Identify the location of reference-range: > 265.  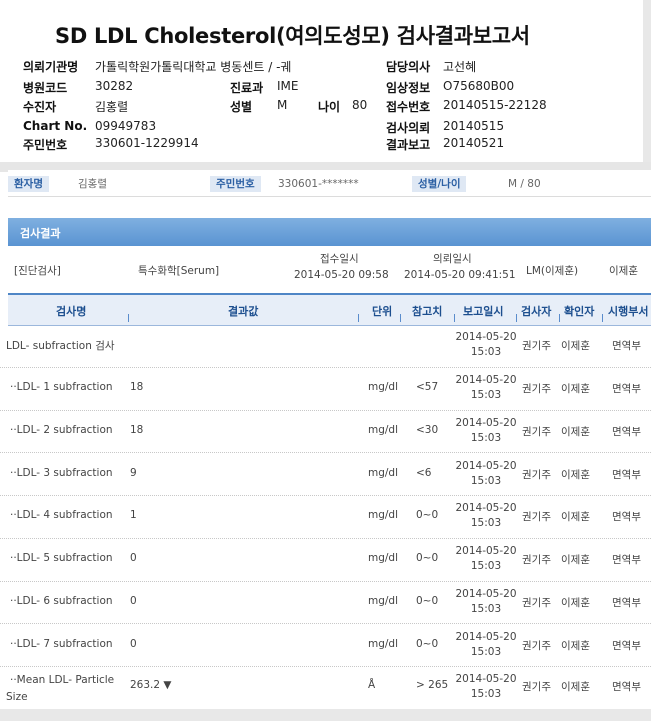
(432, 685).